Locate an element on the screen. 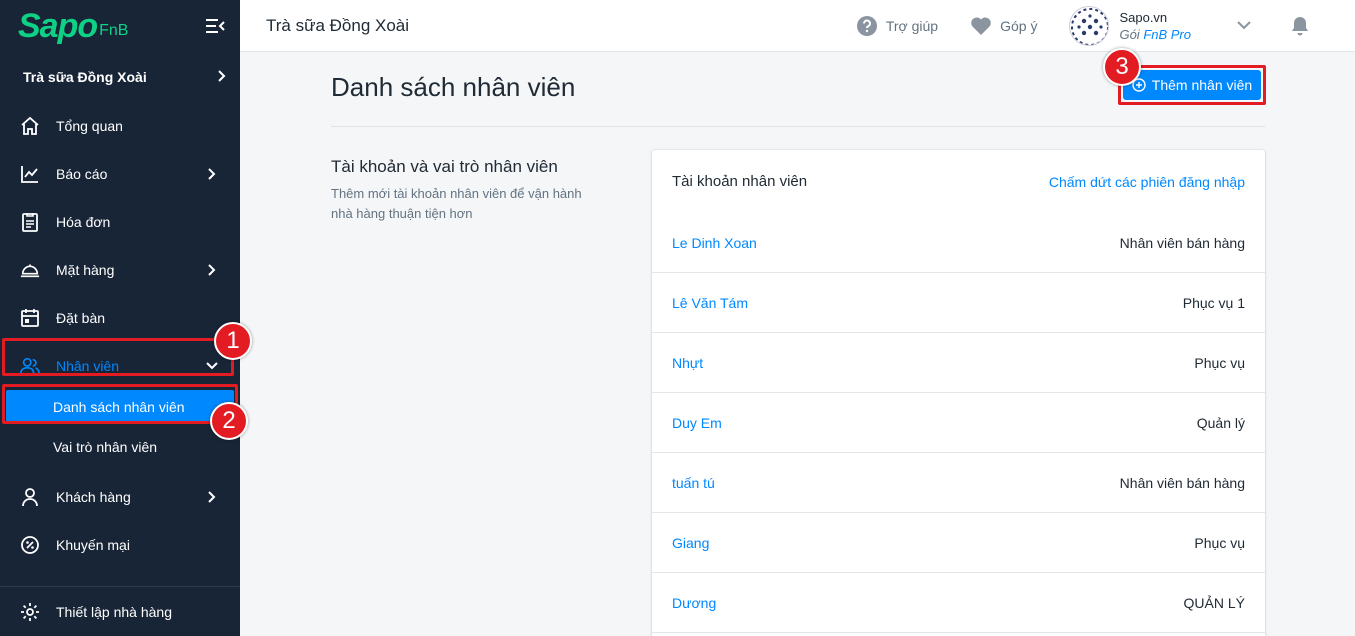 The width and height of the screenshot is (1355, 636). table-row: Duy Em Quản lý is located at coordinates (958, 423).